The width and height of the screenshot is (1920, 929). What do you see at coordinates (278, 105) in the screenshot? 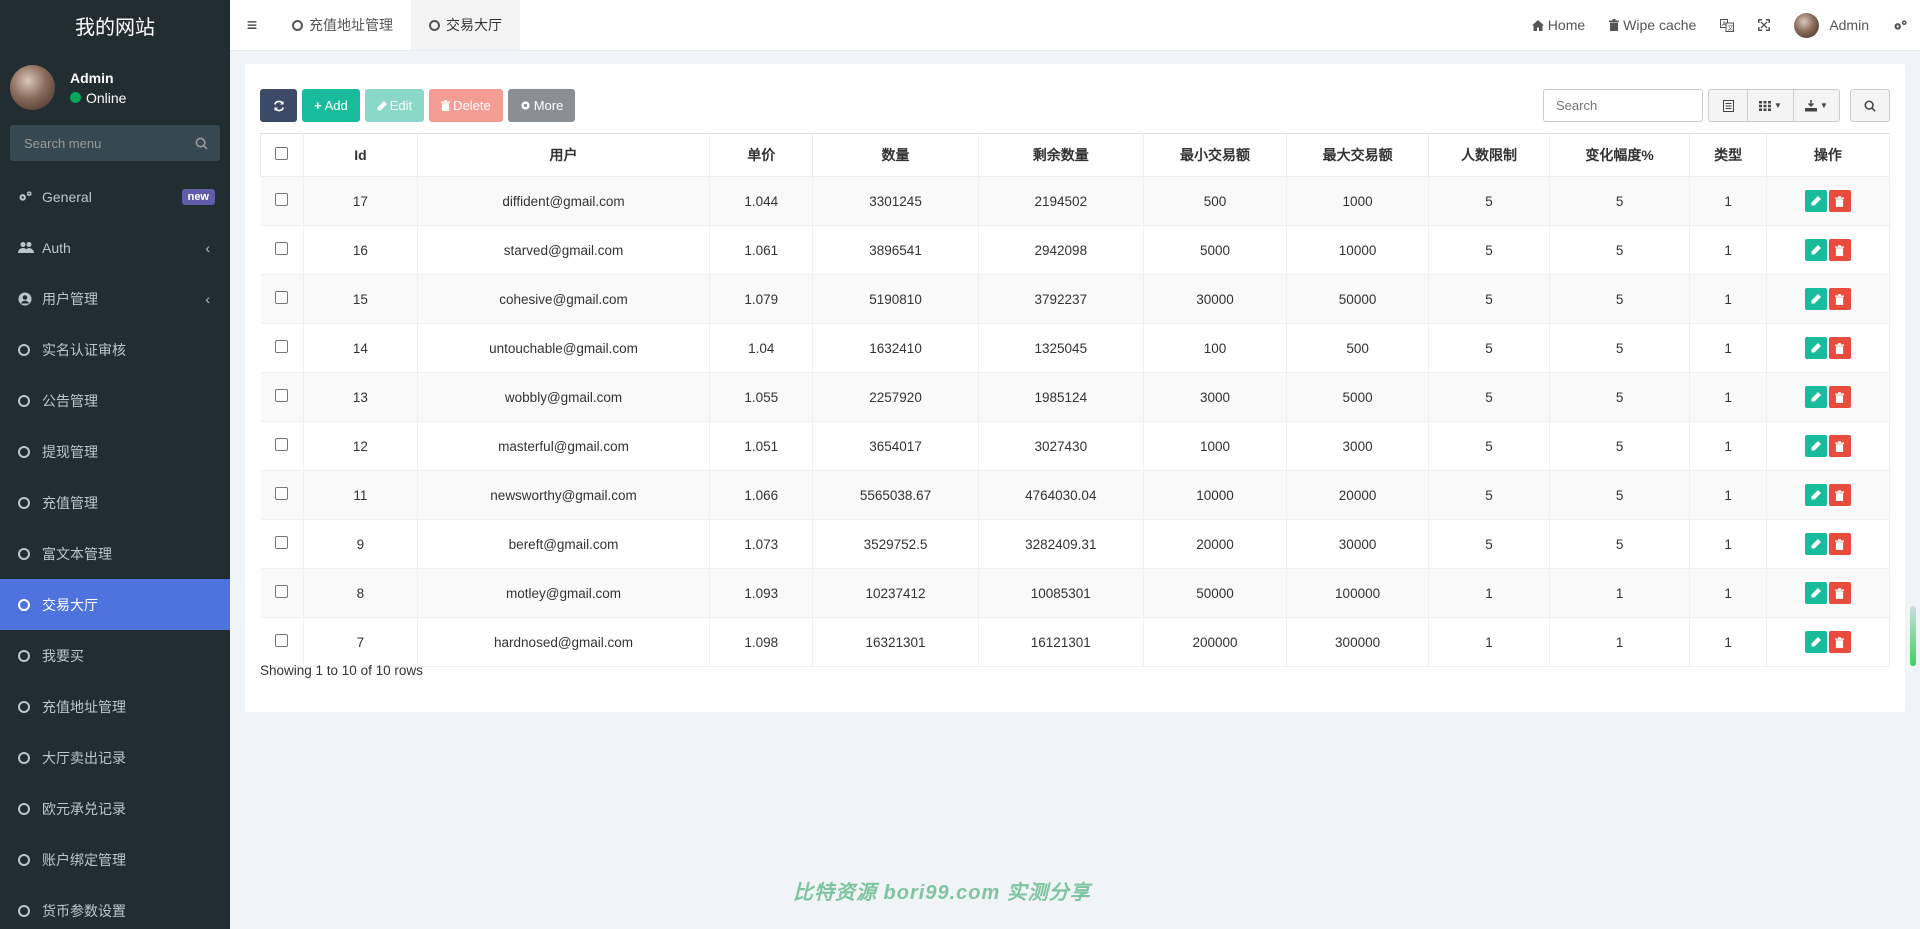
I see `refresh-button` at bounding box center [278, 105].